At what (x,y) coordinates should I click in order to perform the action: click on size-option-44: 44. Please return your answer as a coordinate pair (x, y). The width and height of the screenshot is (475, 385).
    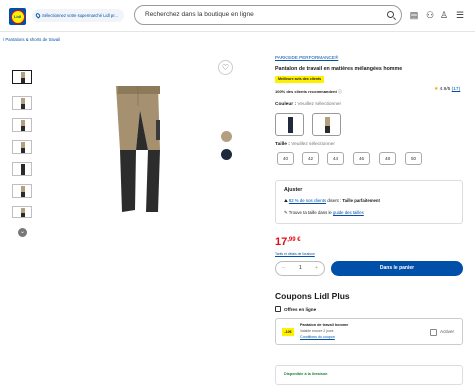
    Looking at the image, I should click on (335, 158).